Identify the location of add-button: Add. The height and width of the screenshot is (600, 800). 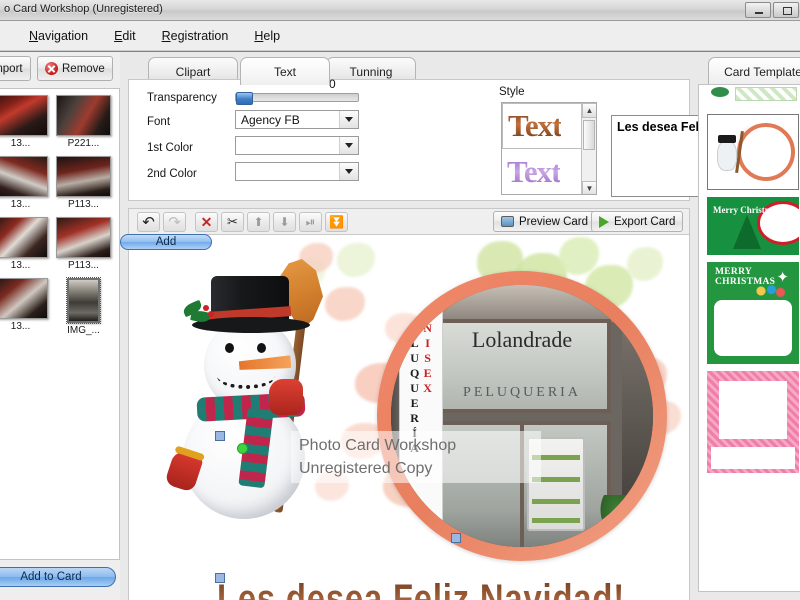
(166, 242).